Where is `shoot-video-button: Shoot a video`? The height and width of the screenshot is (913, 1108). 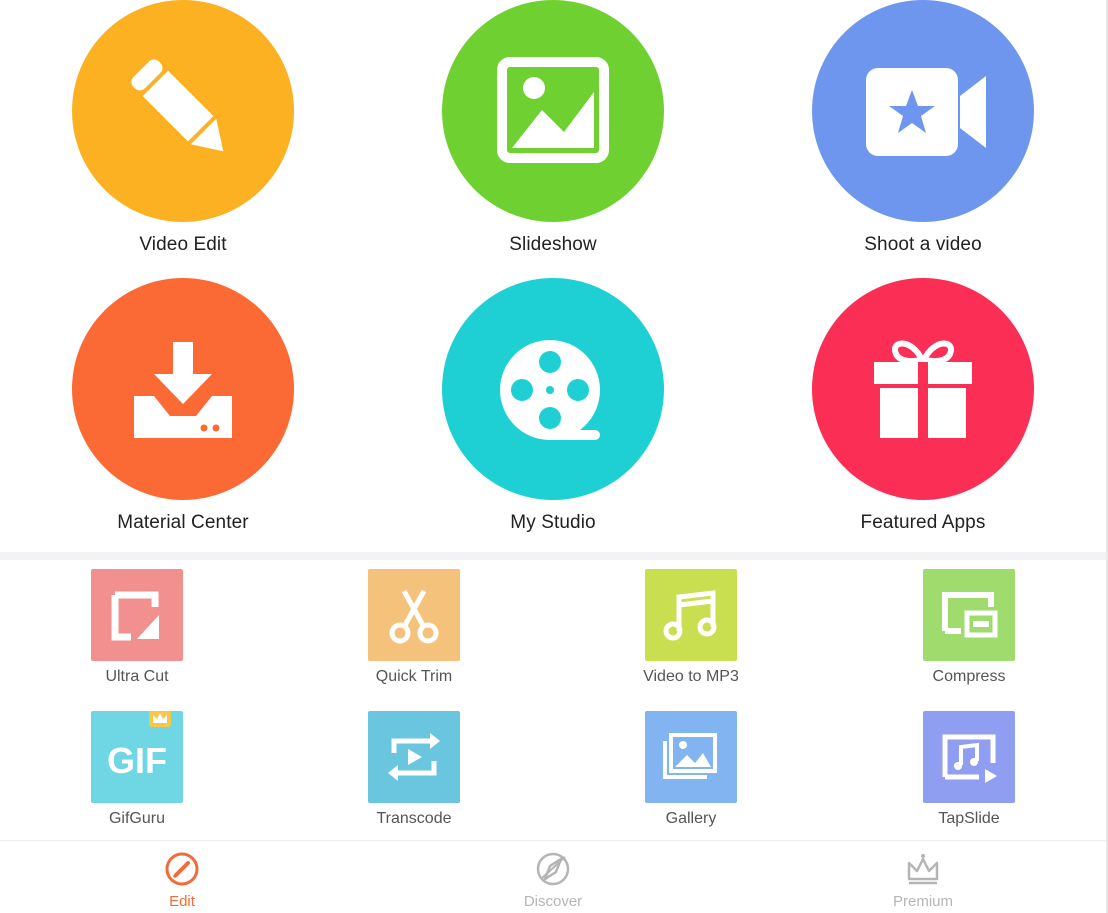 shoot-video-button: Shoot a video is located at coordinates (923, 128).